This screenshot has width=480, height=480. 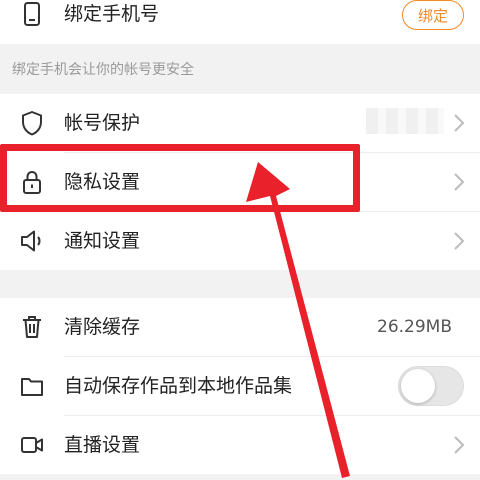 I want to click on folder-icon, so click(x=32, y=386).